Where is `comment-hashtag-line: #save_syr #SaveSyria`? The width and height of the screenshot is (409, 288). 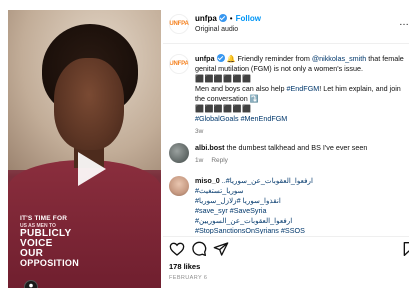 comment-hashtag-line: #save_syr #SaveSyria is located at coordinates (300, 211).